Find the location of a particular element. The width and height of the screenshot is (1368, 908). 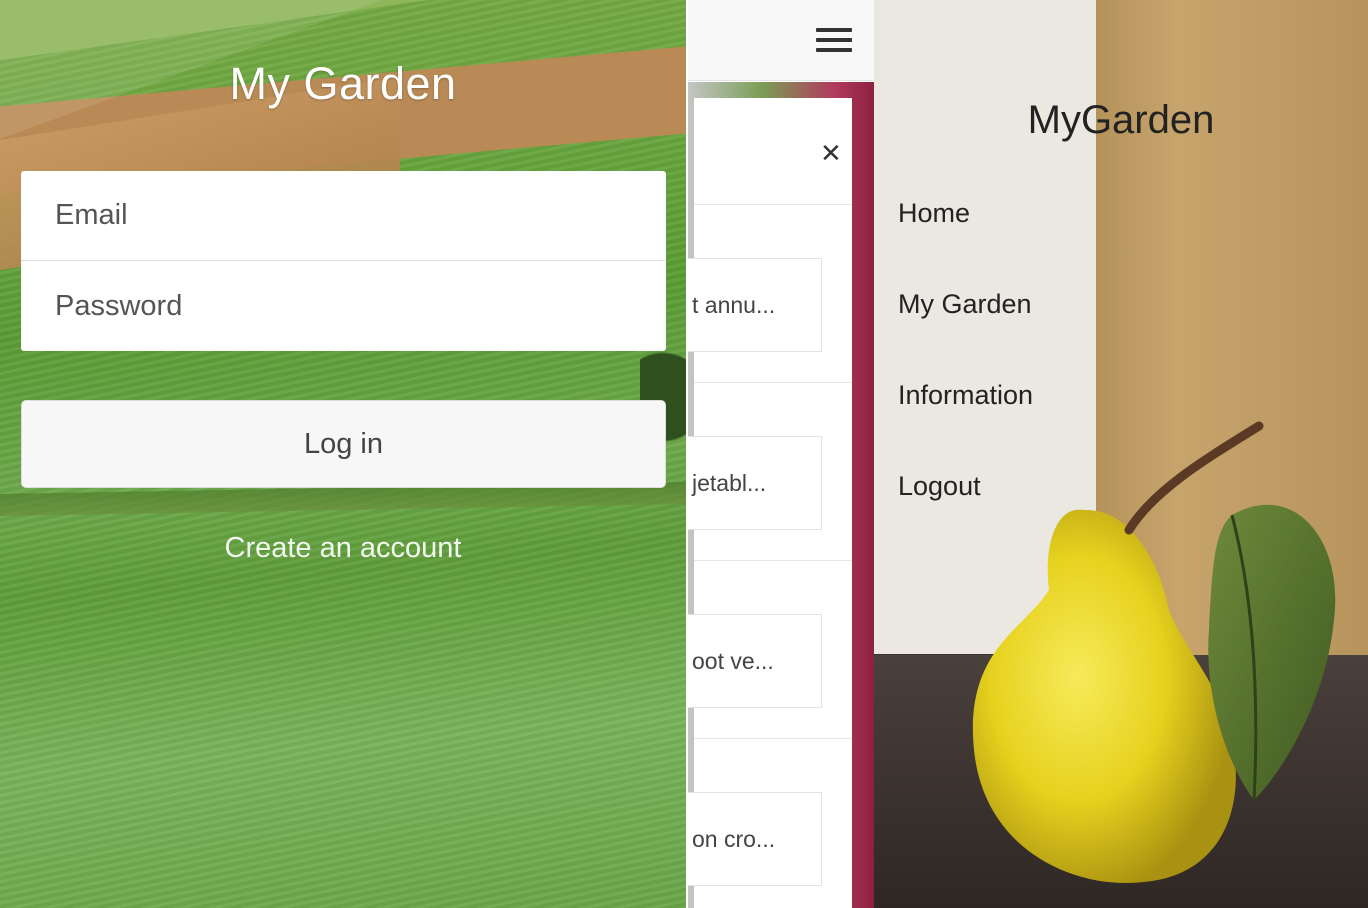

login-form is located at coordinates (343, 261).